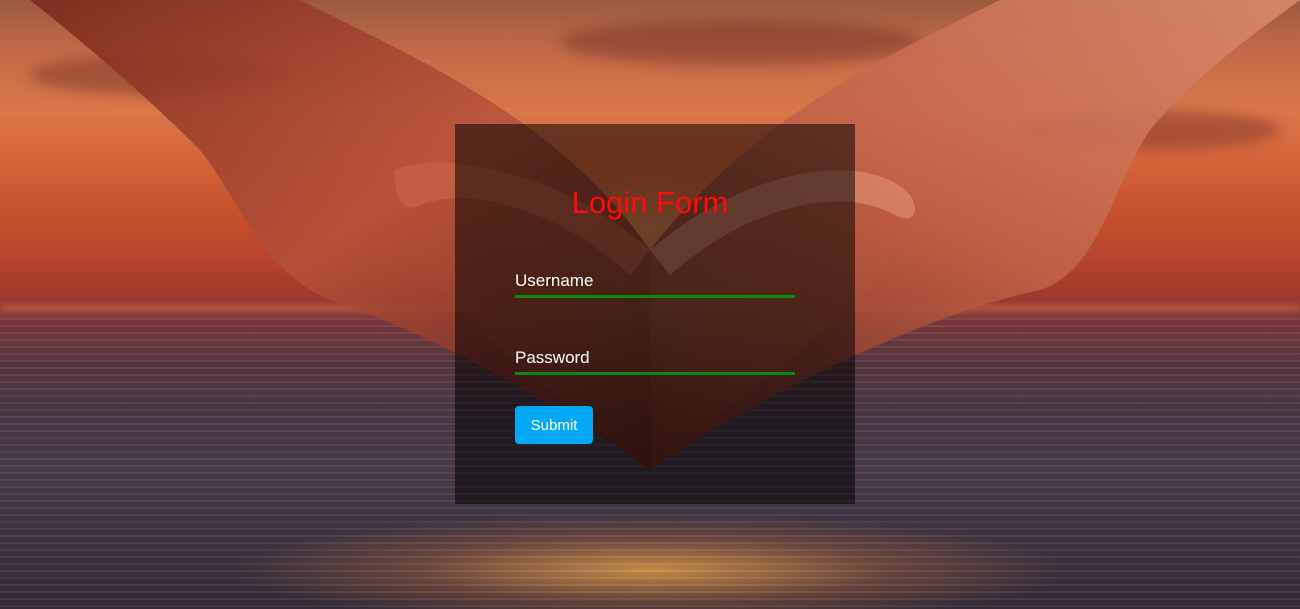 This screenshot has width=1300, height=609. Describe the element at coordinates (554, 425) in the screenshot. I see `submit-button: Submit` at that location.